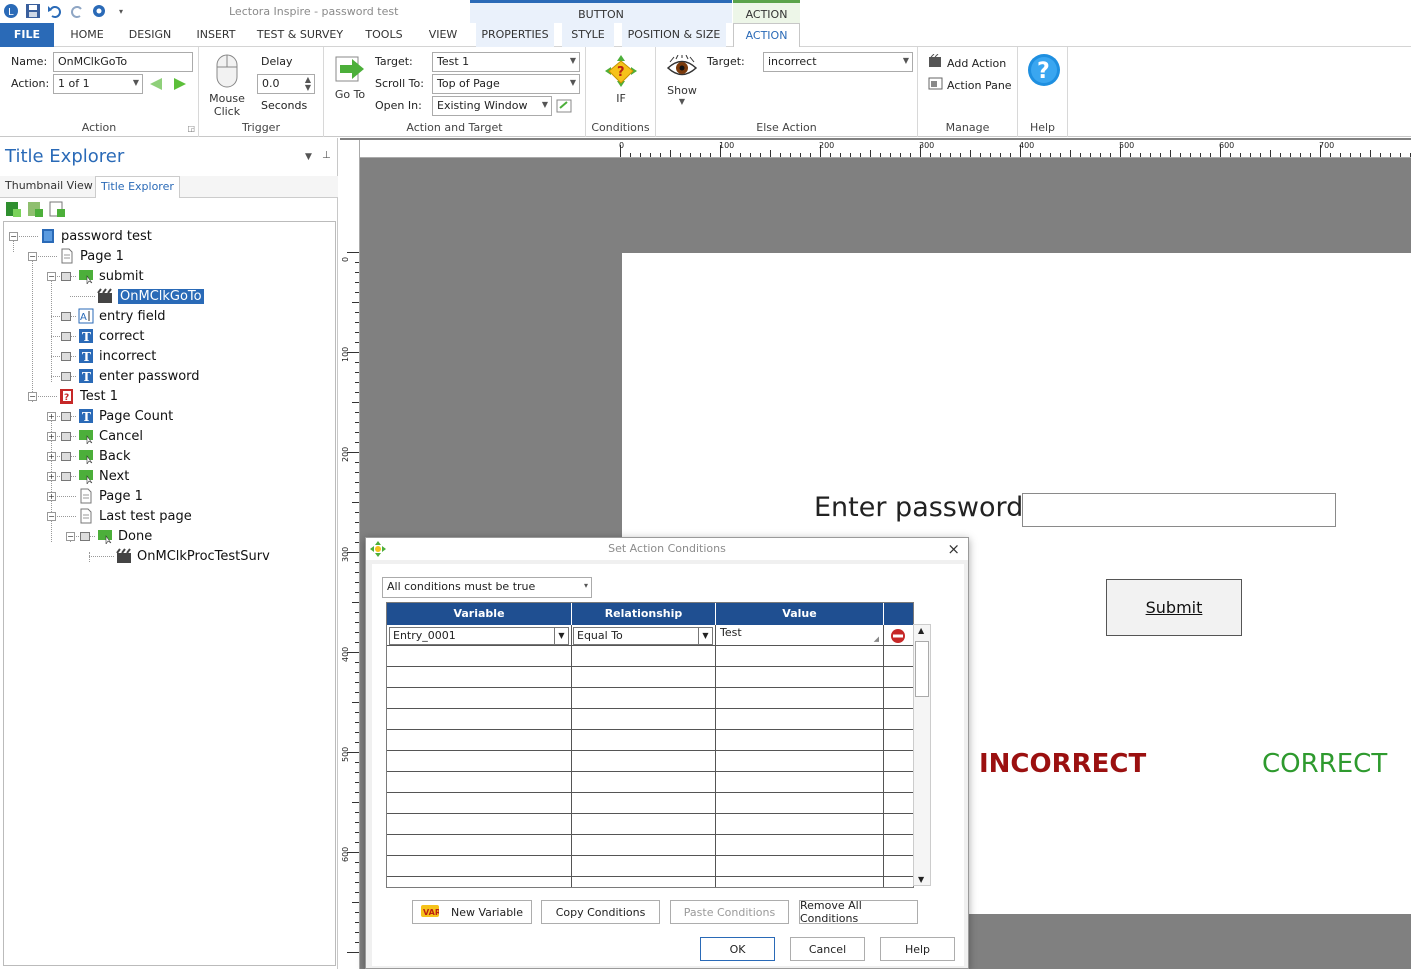  What do you see at coordinates (57, 210) in the screenshot?
I see `add-page-icon` at bounding box center [57, 210].